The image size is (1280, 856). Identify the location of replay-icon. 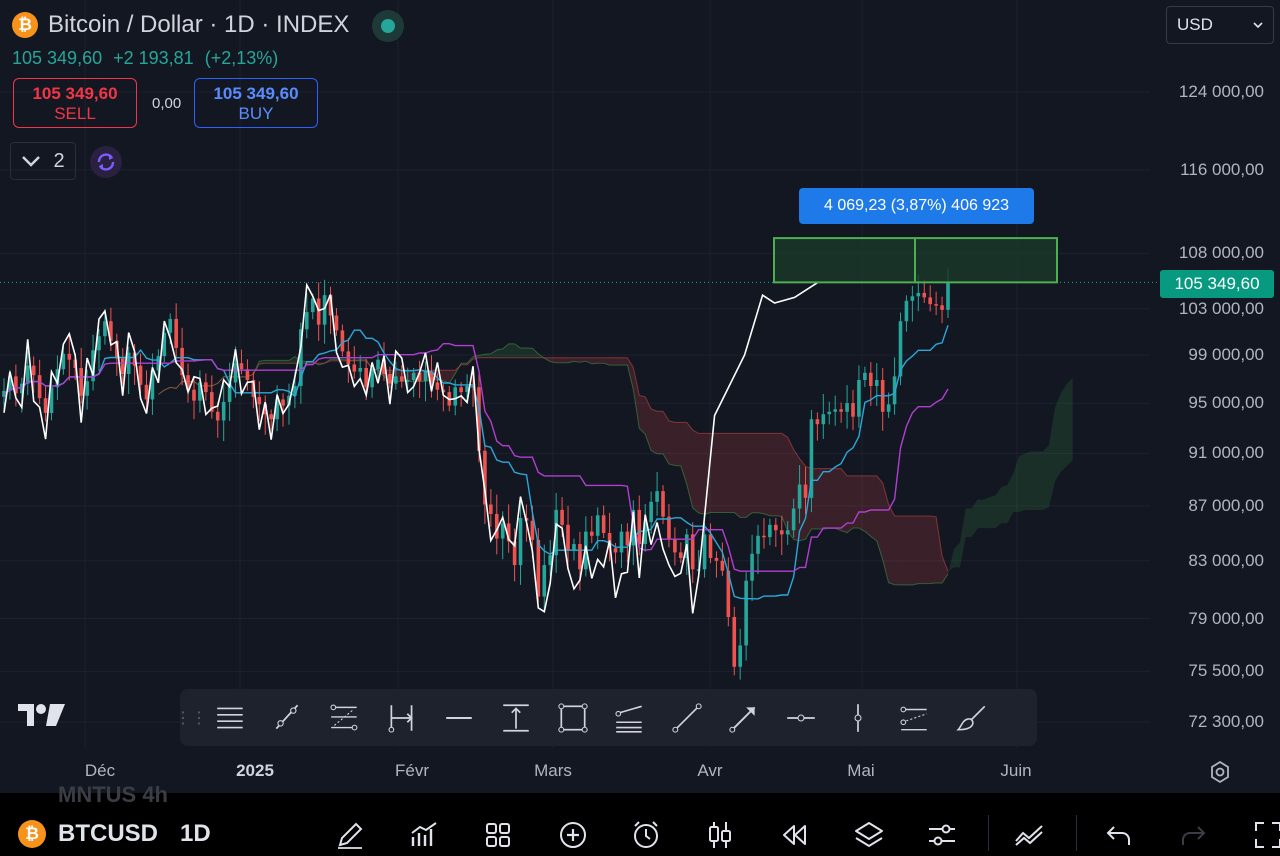
(794, 835).